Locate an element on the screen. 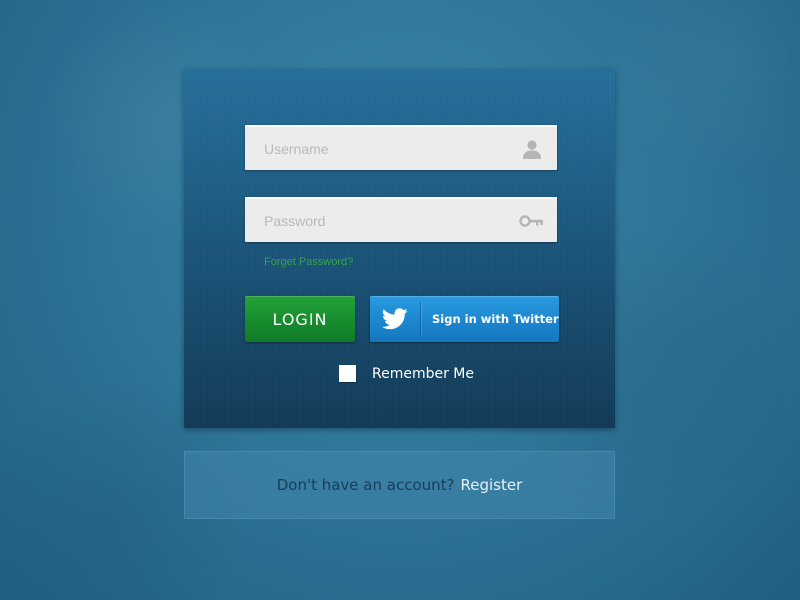 The width and height of the screenshot is (800, 600). password-input is located at coordinates (401, 220).